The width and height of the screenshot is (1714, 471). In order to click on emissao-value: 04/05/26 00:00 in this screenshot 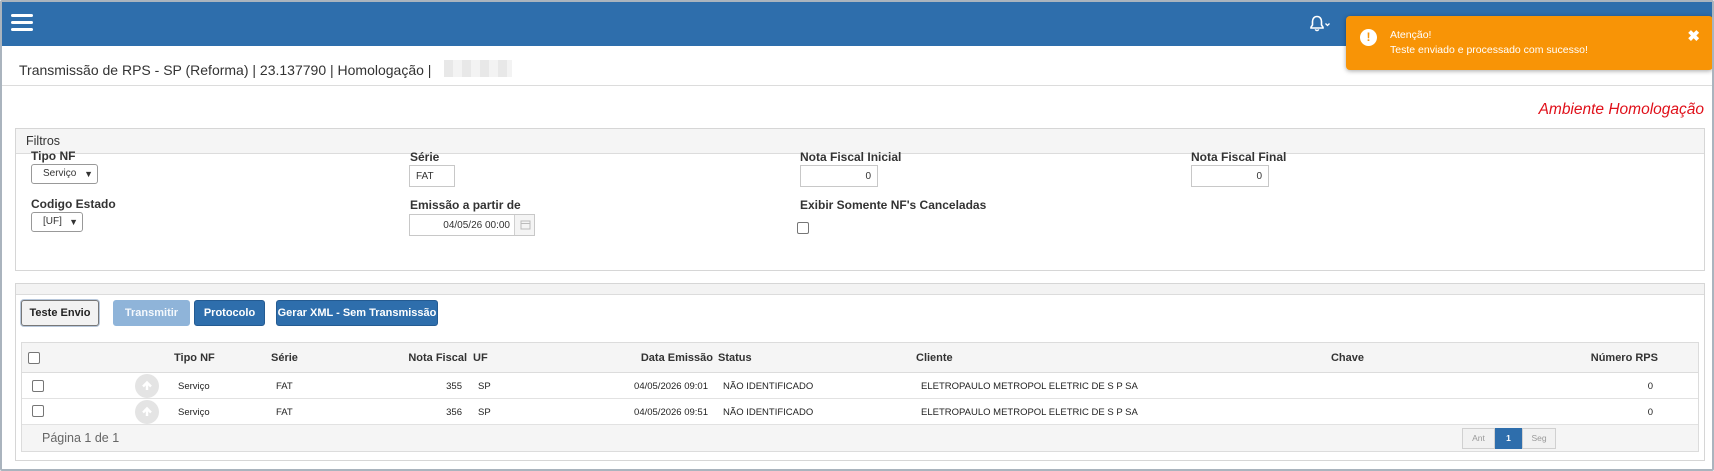, I will do `click(476, 225)`.